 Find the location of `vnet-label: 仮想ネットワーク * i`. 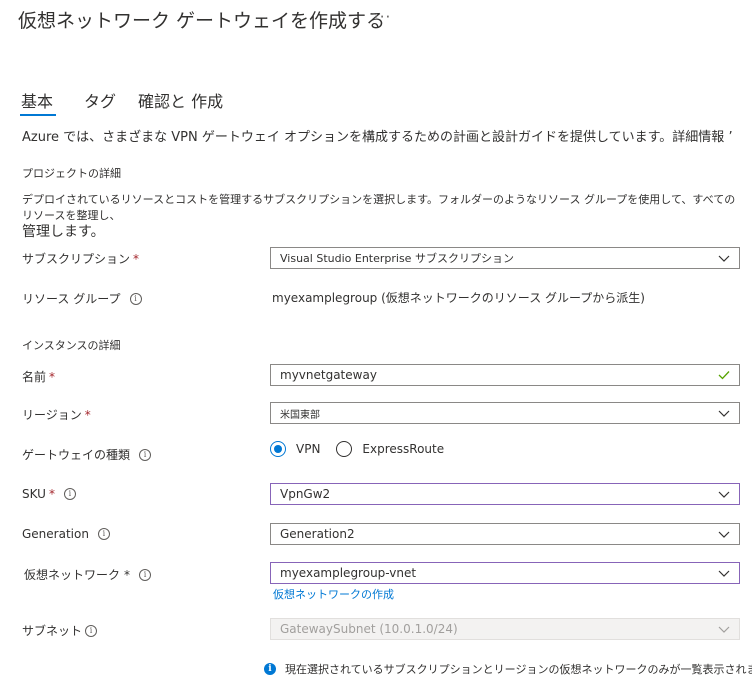

vnet-label: 仮想ネットワーク * i is located at coordinates (88, 574).